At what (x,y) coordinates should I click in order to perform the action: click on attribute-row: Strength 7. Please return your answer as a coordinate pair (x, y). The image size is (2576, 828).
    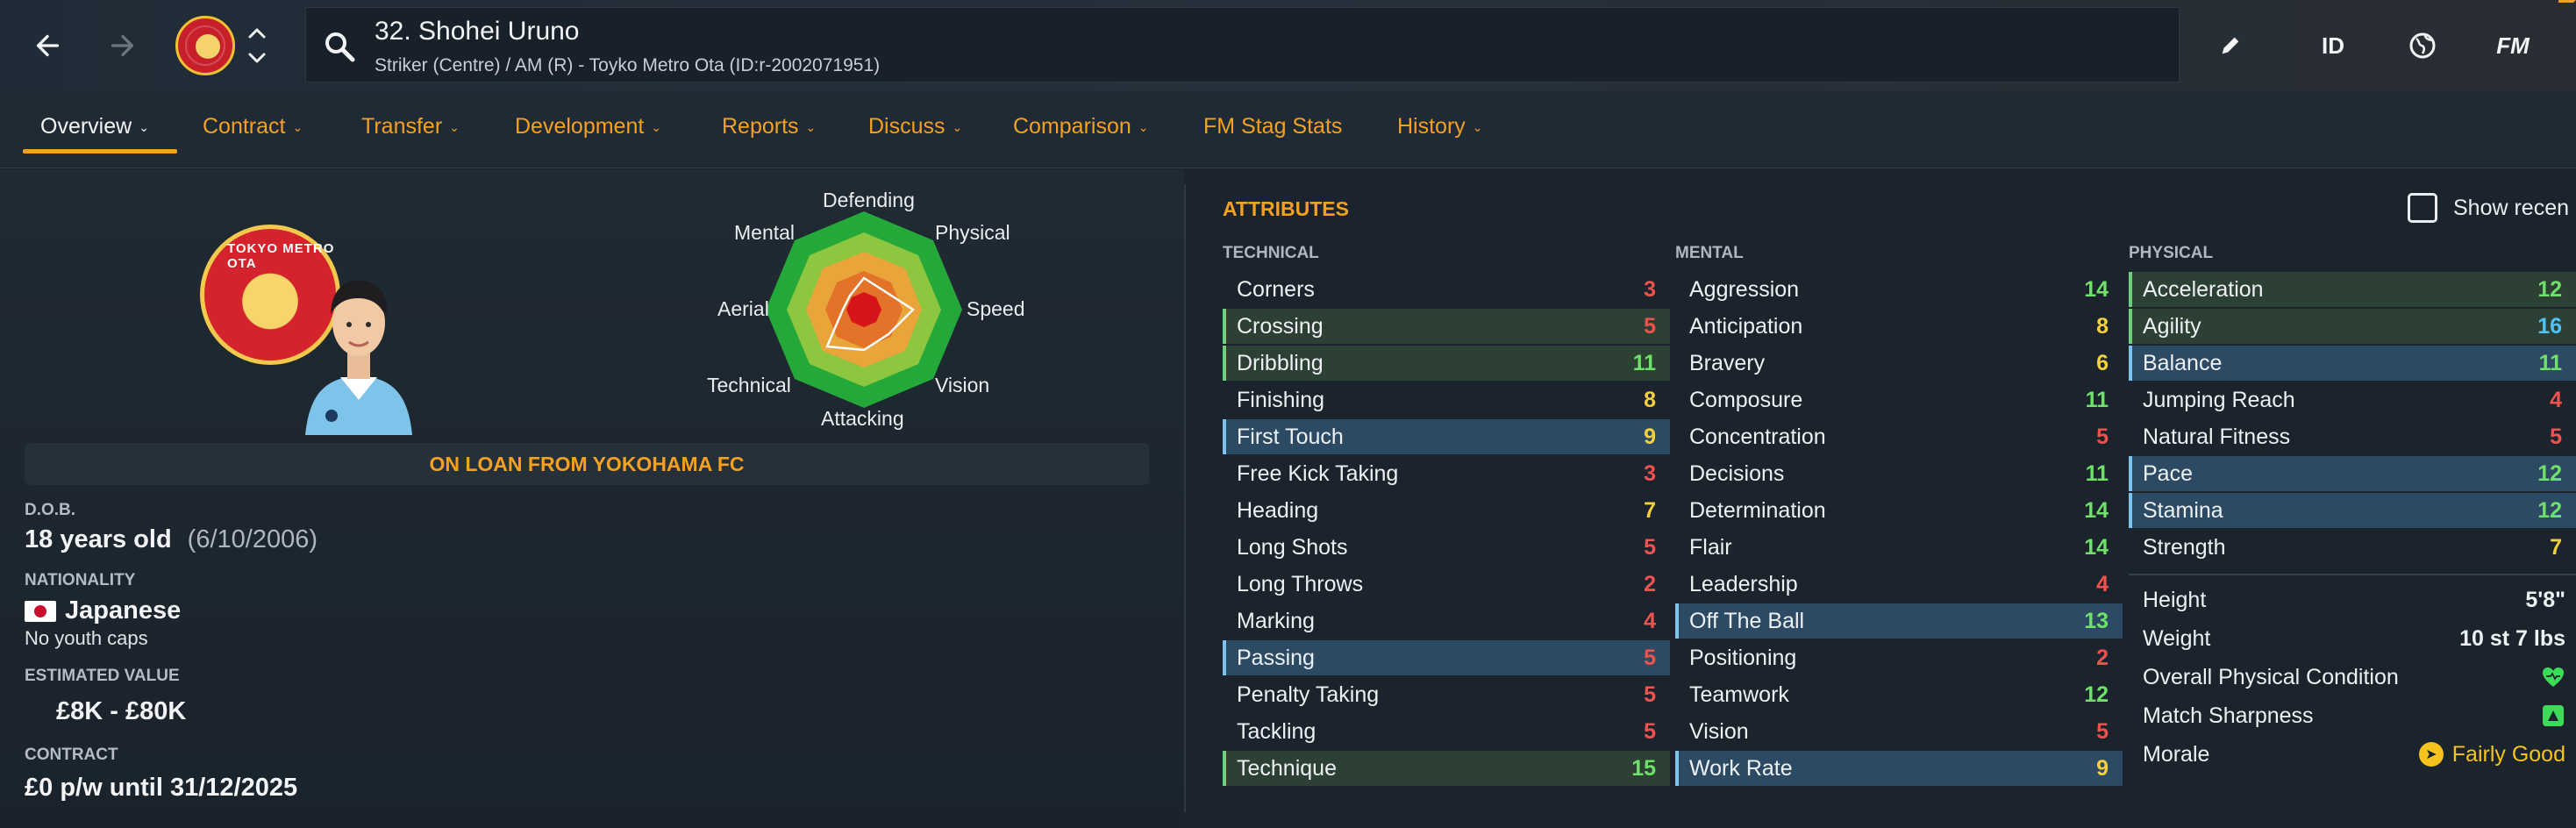
    Looking at the image, I should click on (2353, 547).